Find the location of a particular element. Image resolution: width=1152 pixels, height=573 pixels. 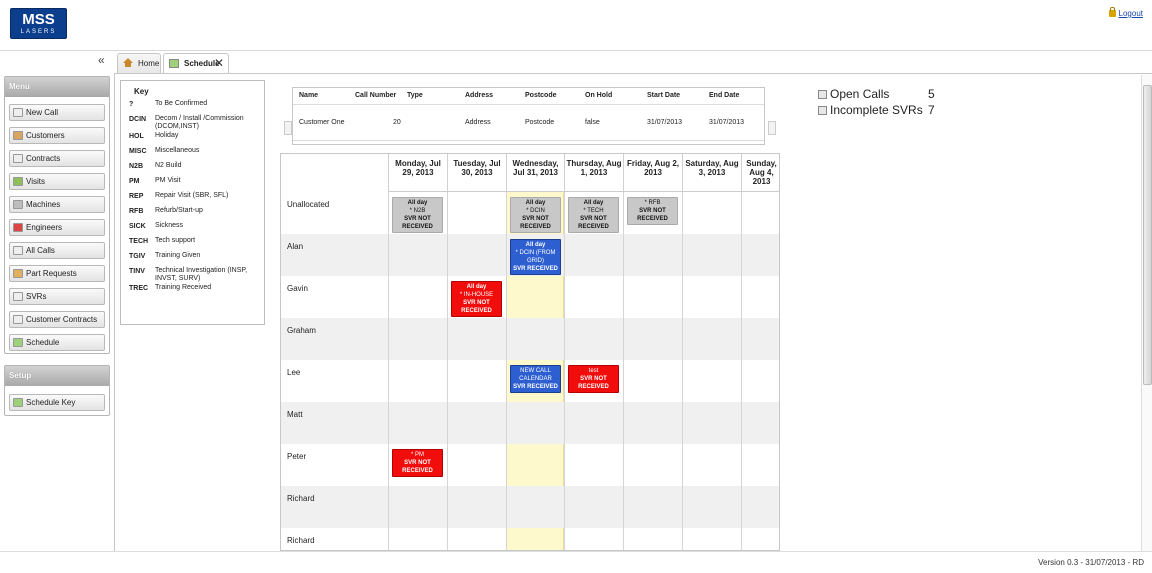

vertical-scrollbar is located at coordinates (1146, 313).